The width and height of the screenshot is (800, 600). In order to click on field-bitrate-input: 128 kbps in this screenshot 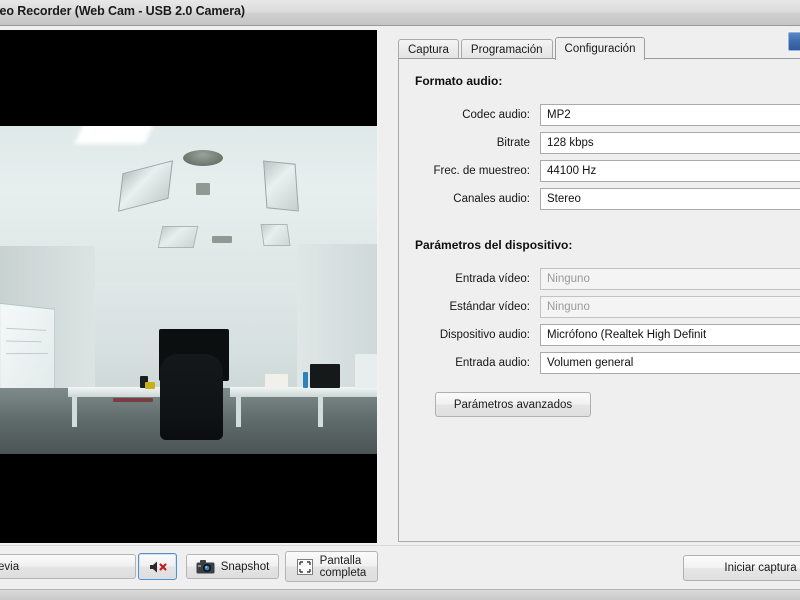, I will do `click(670, 143)`.